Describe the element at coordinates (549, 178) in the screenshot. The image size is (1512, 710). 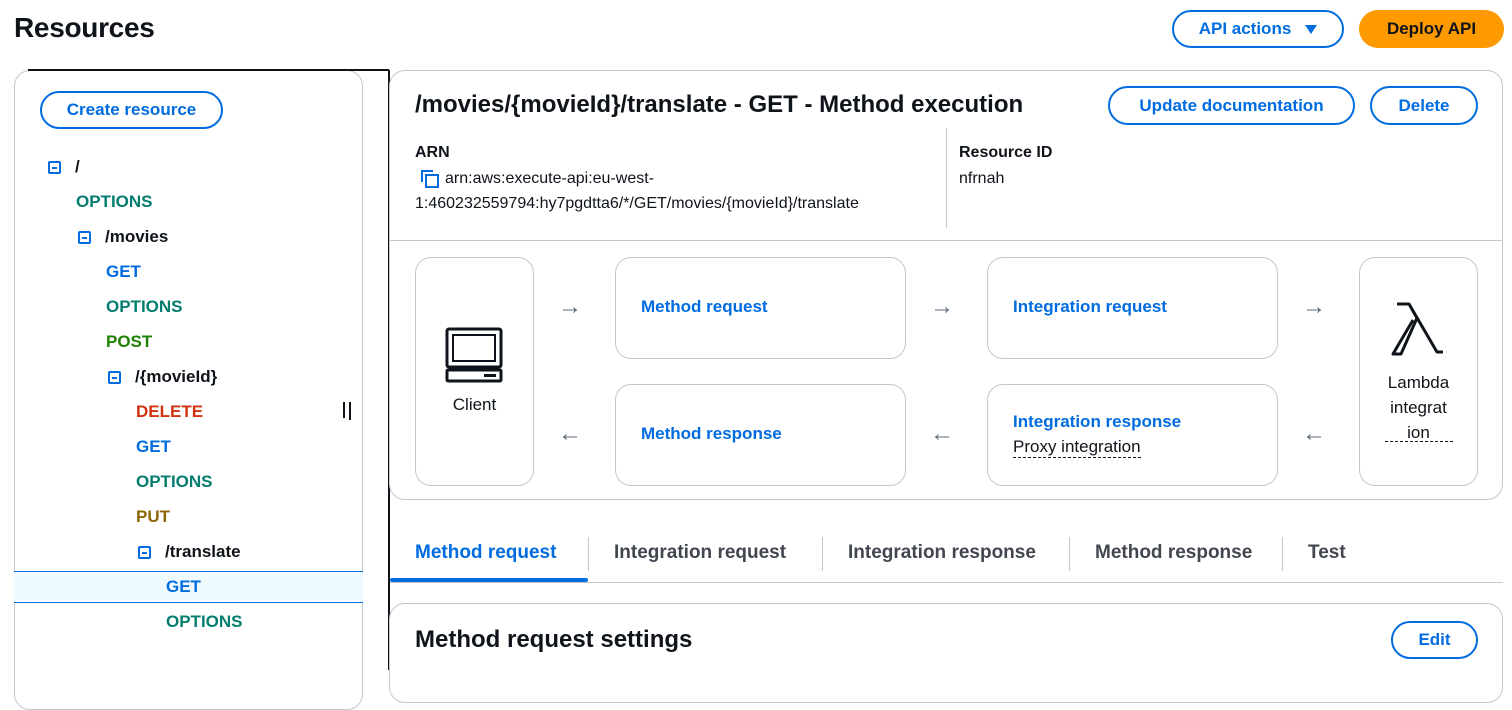
I see `arn-value-line1: arn:aws:execute-api:eu-west-` at that location.